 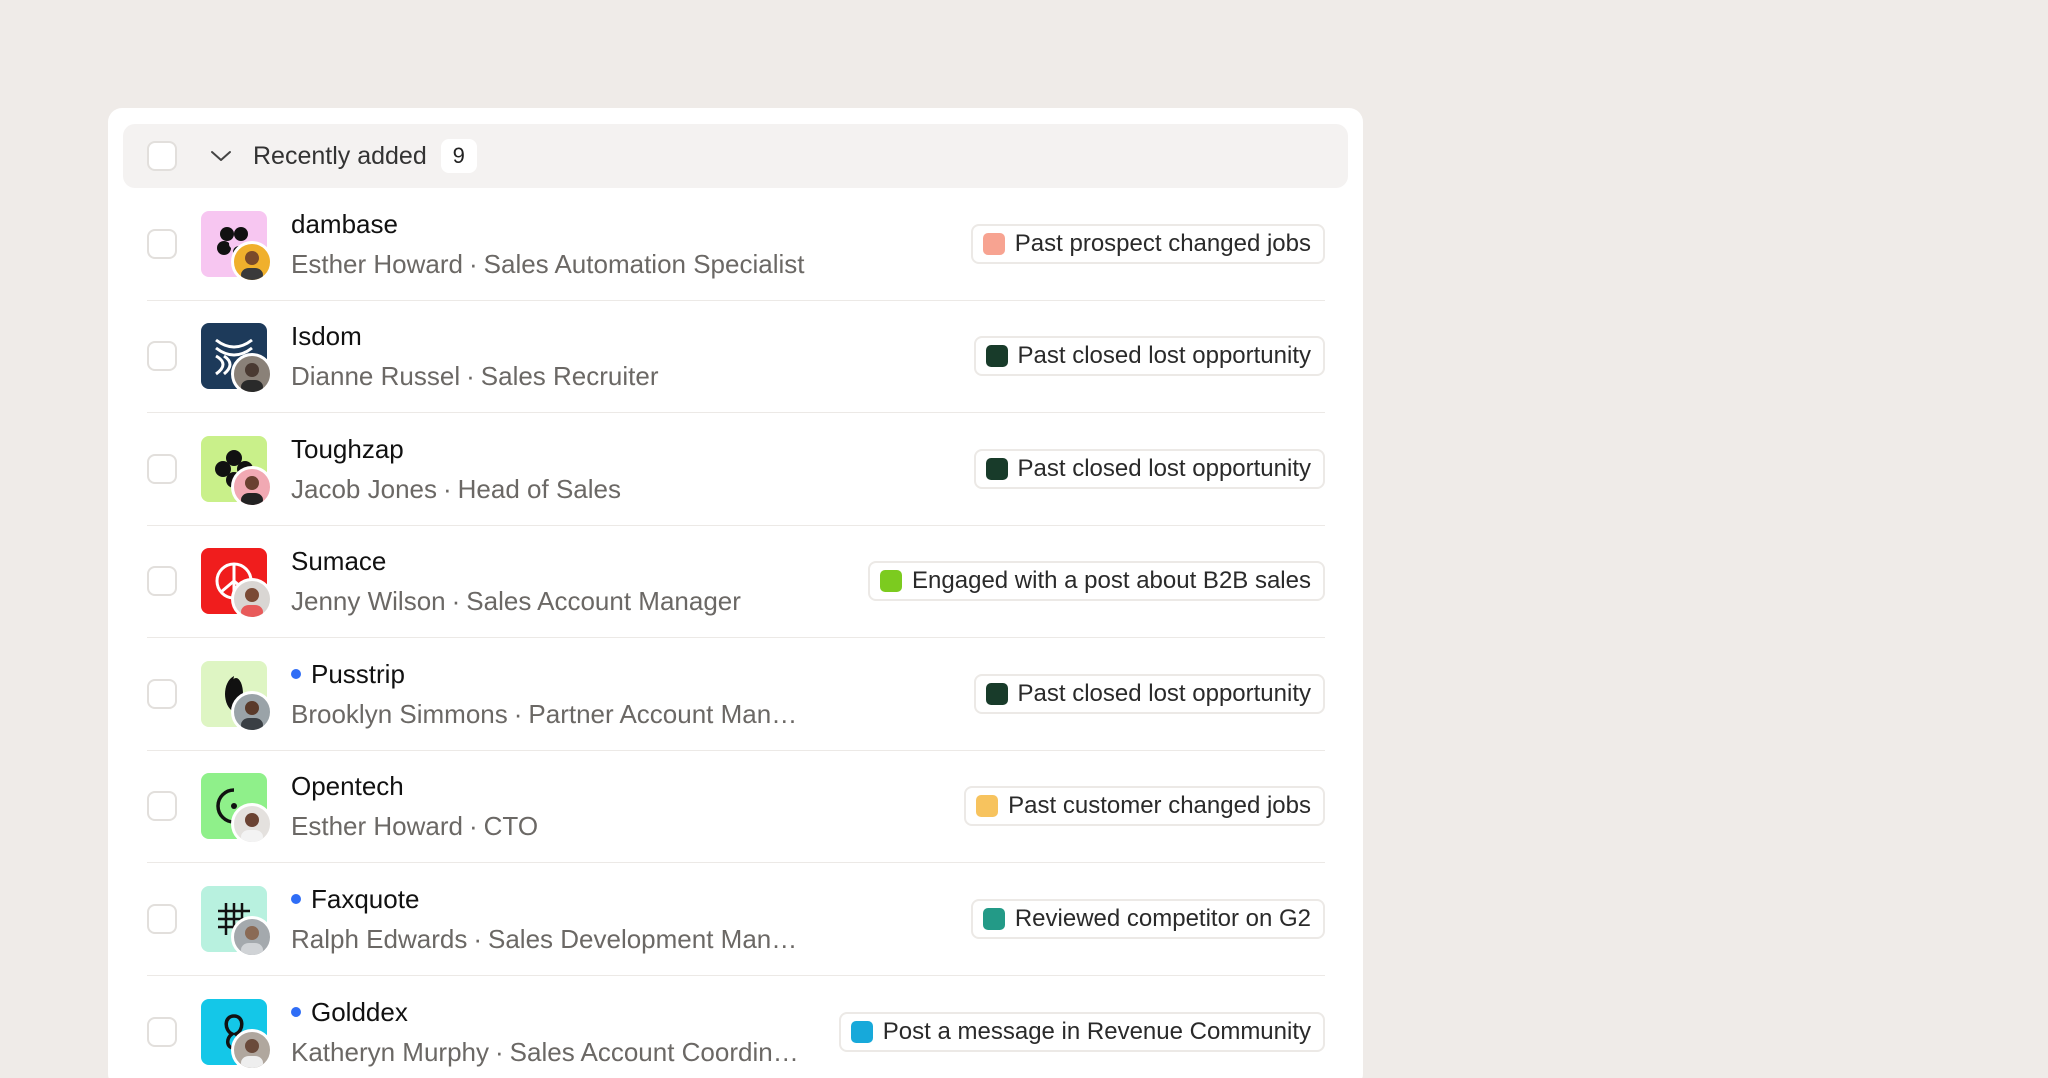 I want to click on company-name: Sumace, so click(x=579, y=561).